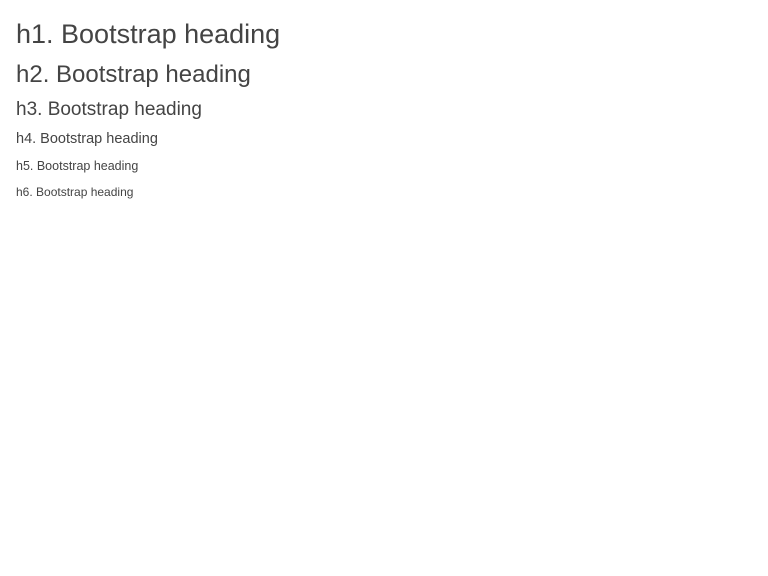  I want to click on heading-h1: h1. Bootstrap heading, so click(148, 34).